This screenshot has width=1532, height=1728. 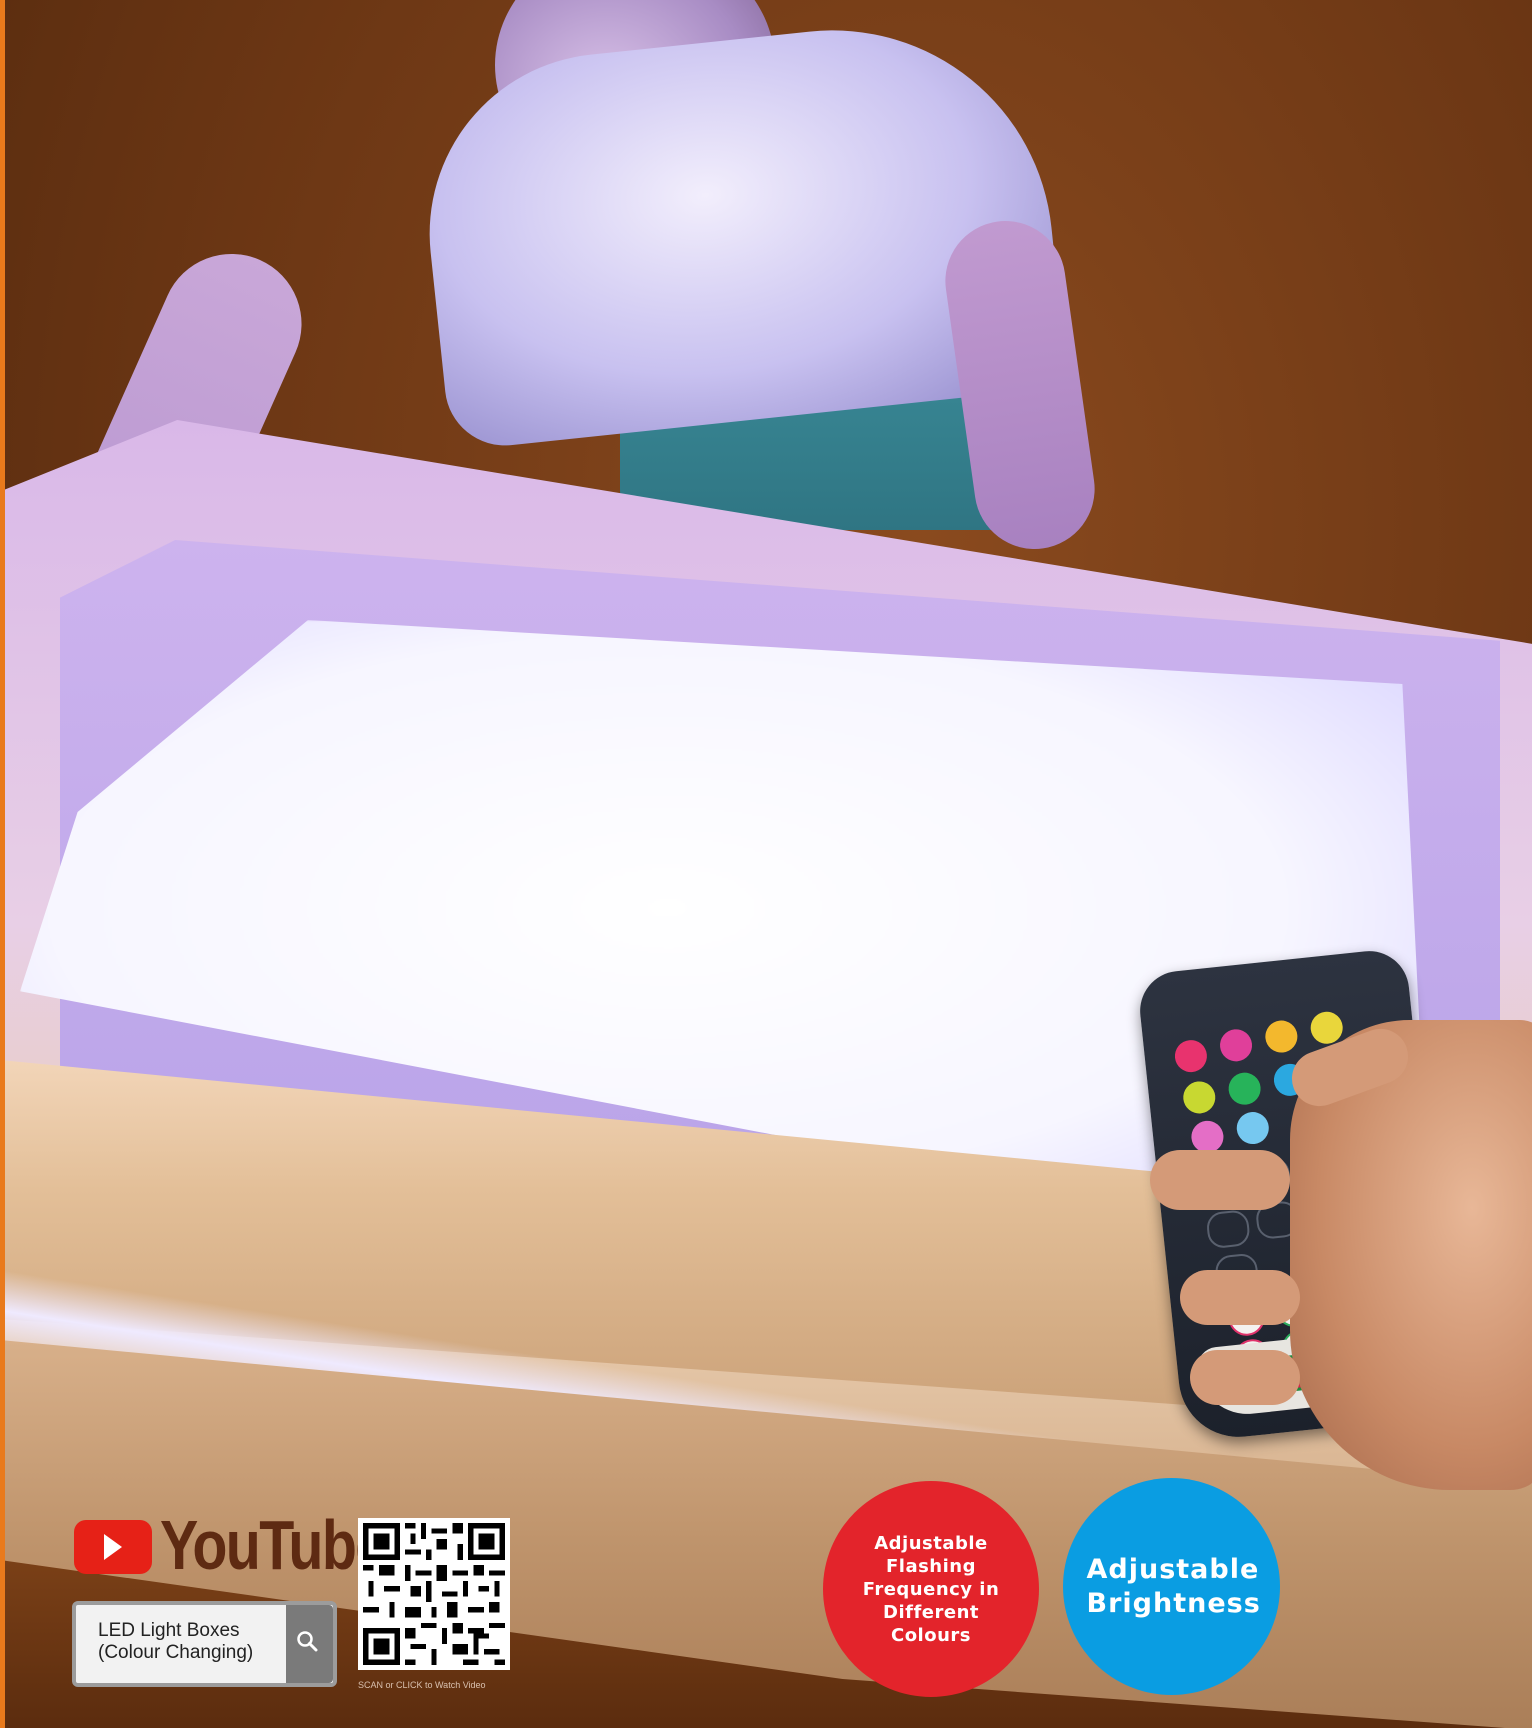 I want to click on play-icon, so click(x=113, y=1547).